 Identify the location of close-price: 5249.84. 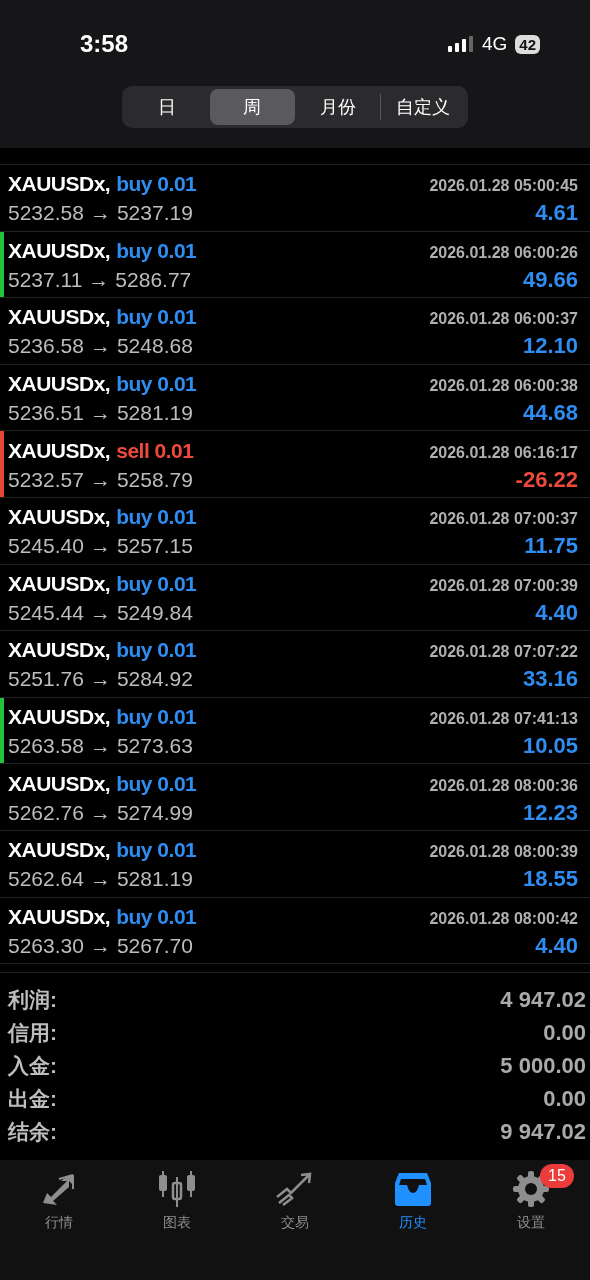
(154, 613).